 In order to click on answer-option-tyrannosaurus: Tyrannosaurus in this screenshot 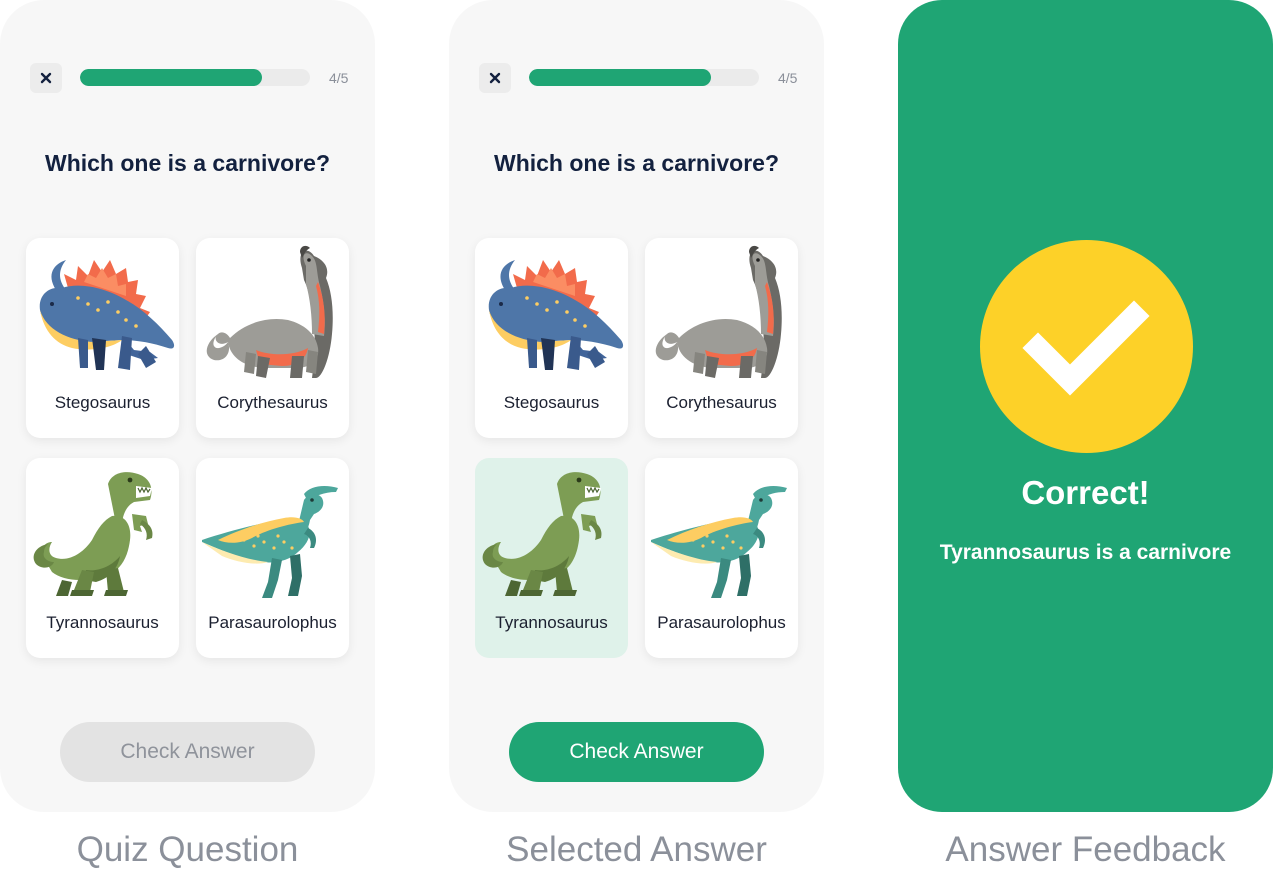, I will do `click(102, 558)`.